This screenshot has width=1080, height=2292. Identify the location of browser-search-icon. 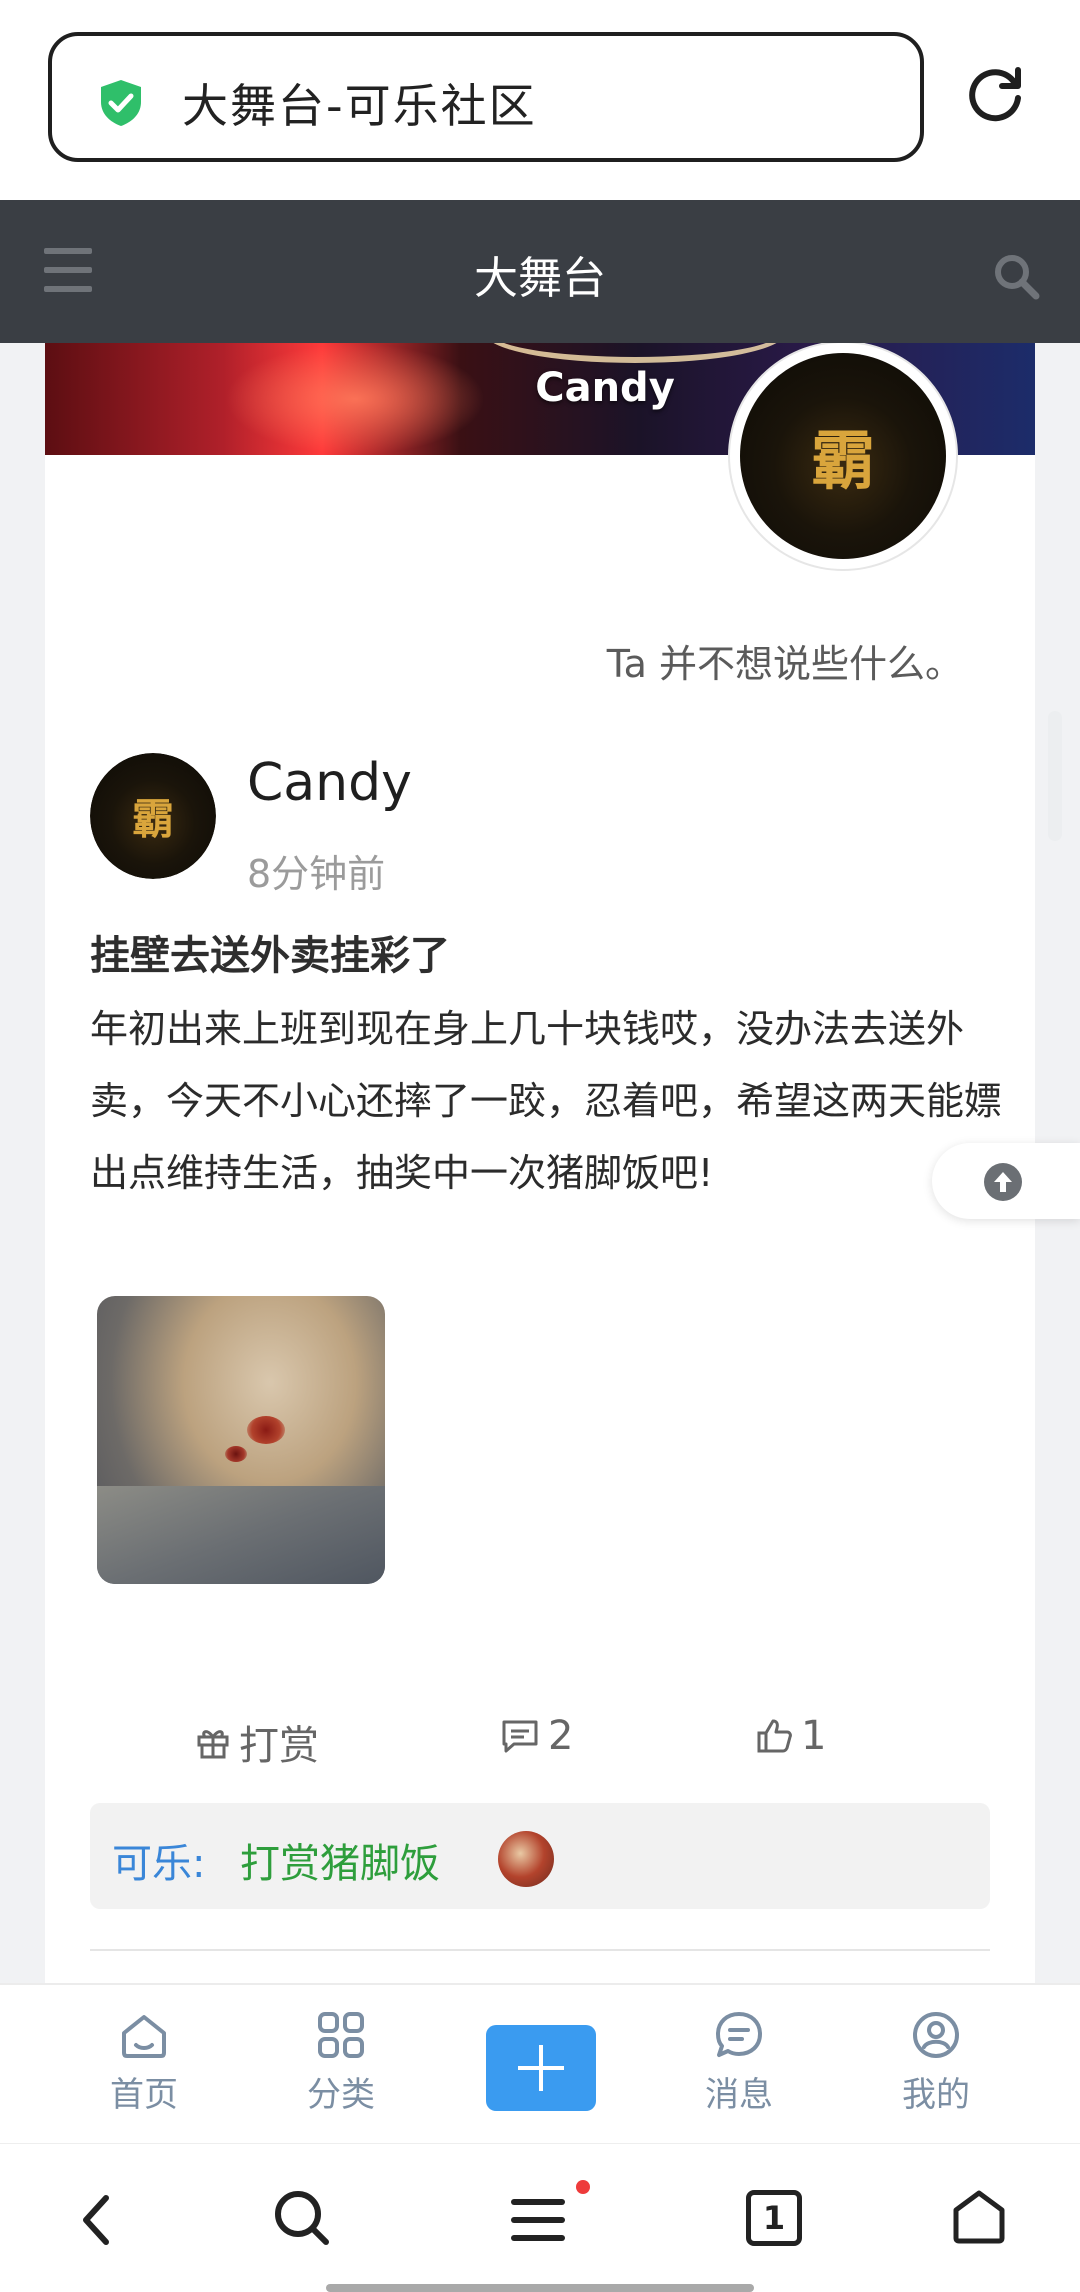
(302, 2218).